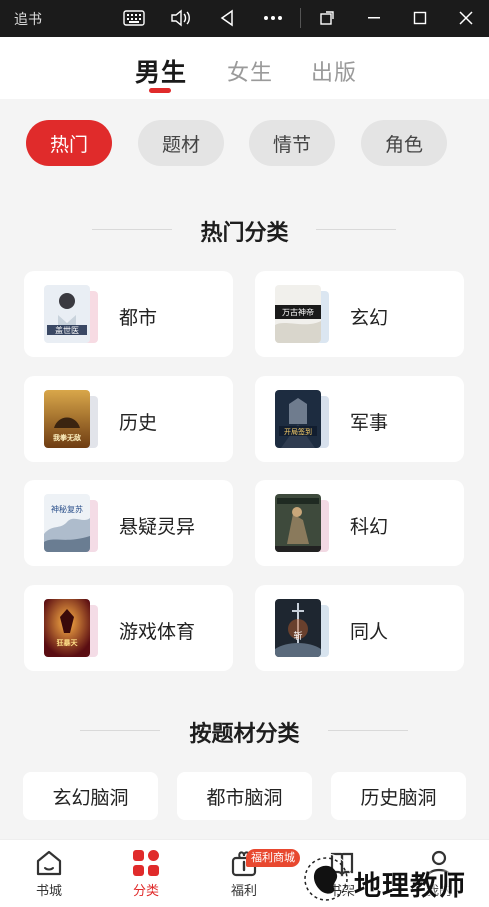  Describe the element at coordinates (181, 18) in the screenshot. I see `volume-icon` at that location.